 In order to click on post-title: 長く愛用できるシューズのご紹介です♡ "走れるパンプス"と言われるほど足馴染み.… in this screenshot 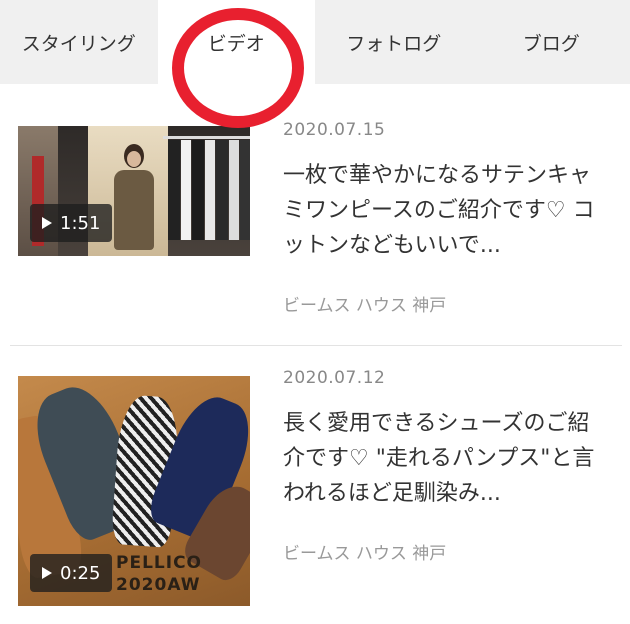, I will do `click(443, 458)`.